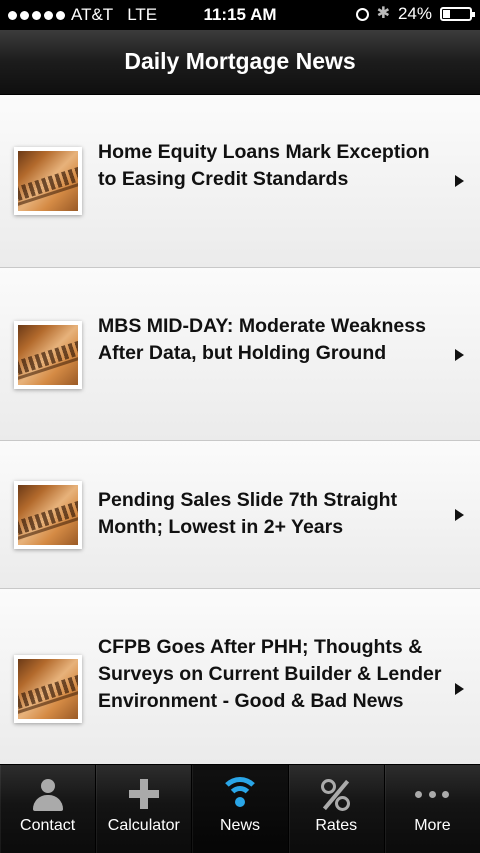  I want to click on percent-icon, so click(336, 795).